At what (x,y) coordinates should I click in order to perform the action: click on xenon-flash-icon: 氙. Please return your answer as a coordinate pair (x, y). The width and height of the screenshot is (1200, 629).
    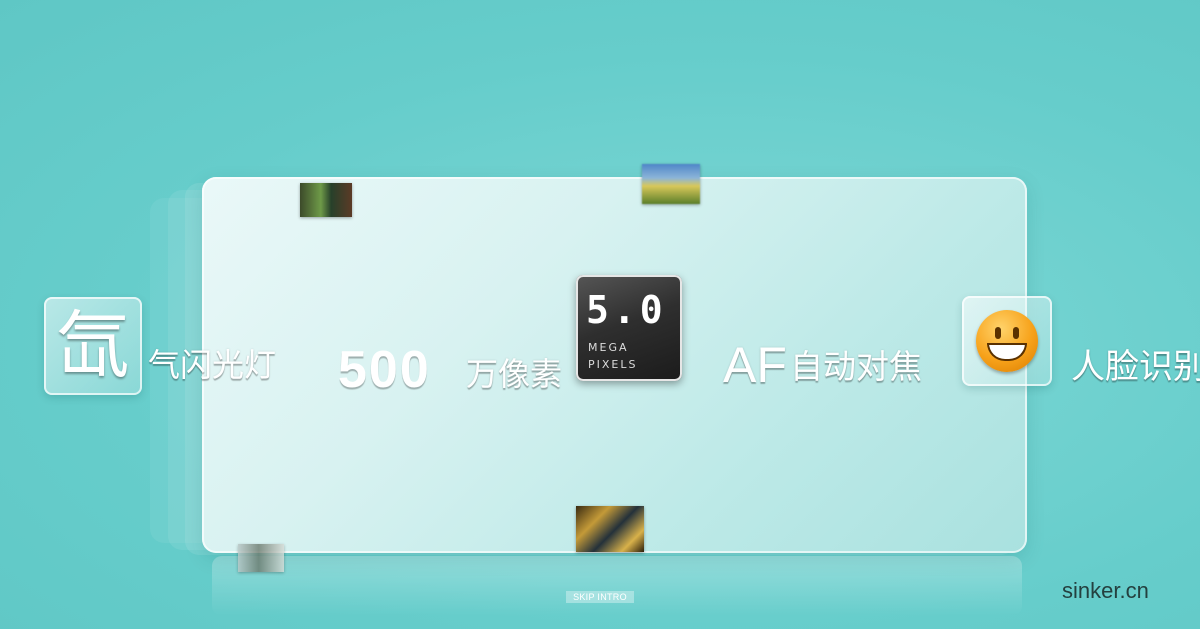
    Looking at the image, I should click on (93, 346).